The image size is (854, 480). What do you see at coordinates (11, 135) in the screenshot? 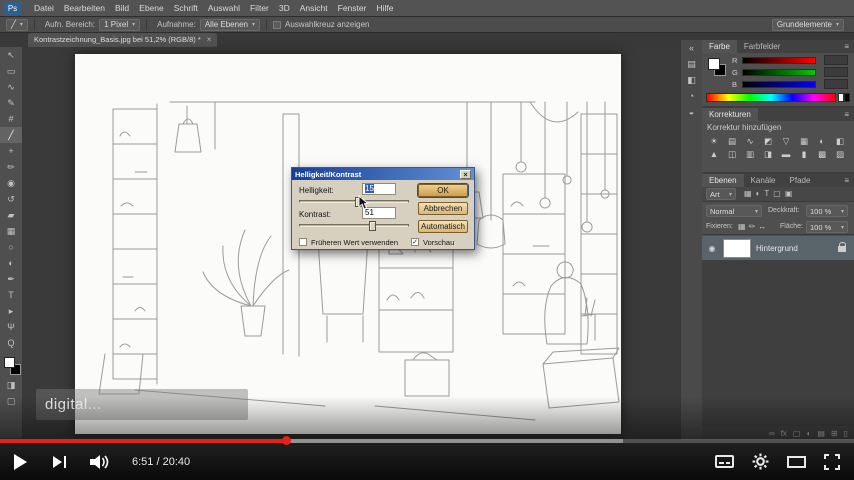
I see `eyedropper-tool: ╱` at bounding box center [11, 135].